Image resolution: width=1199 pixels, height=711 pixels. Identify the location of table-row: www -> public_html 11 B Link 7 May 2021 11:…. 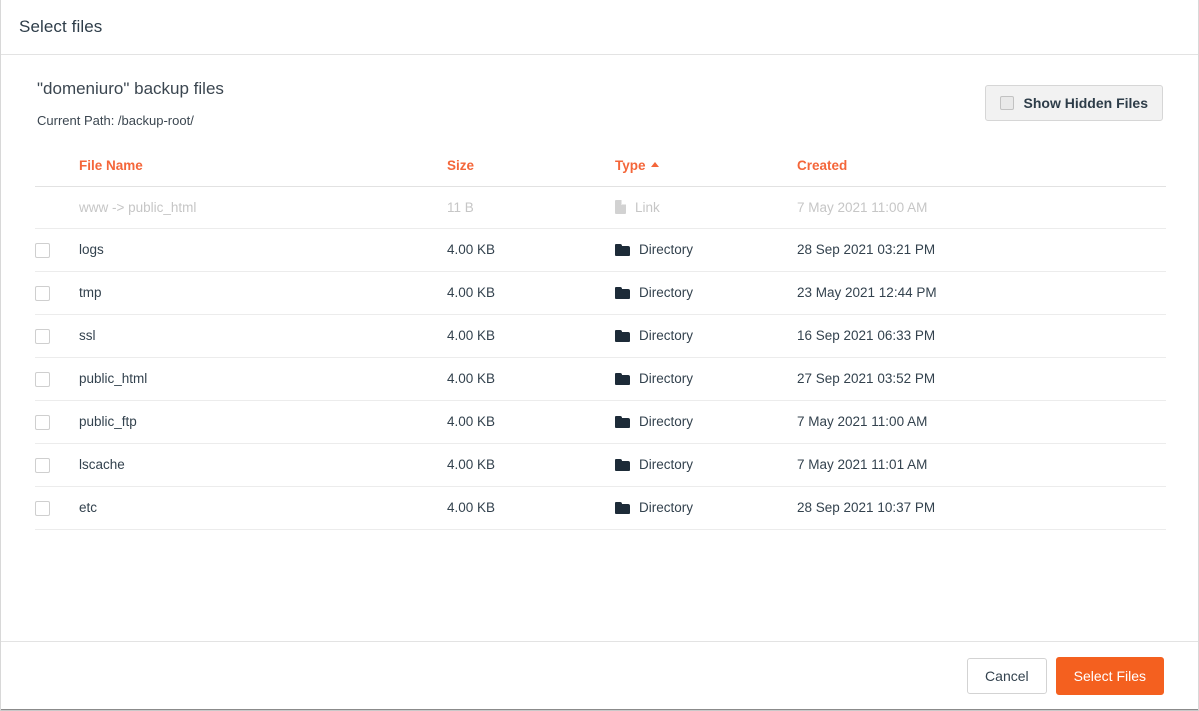
(600, 207).